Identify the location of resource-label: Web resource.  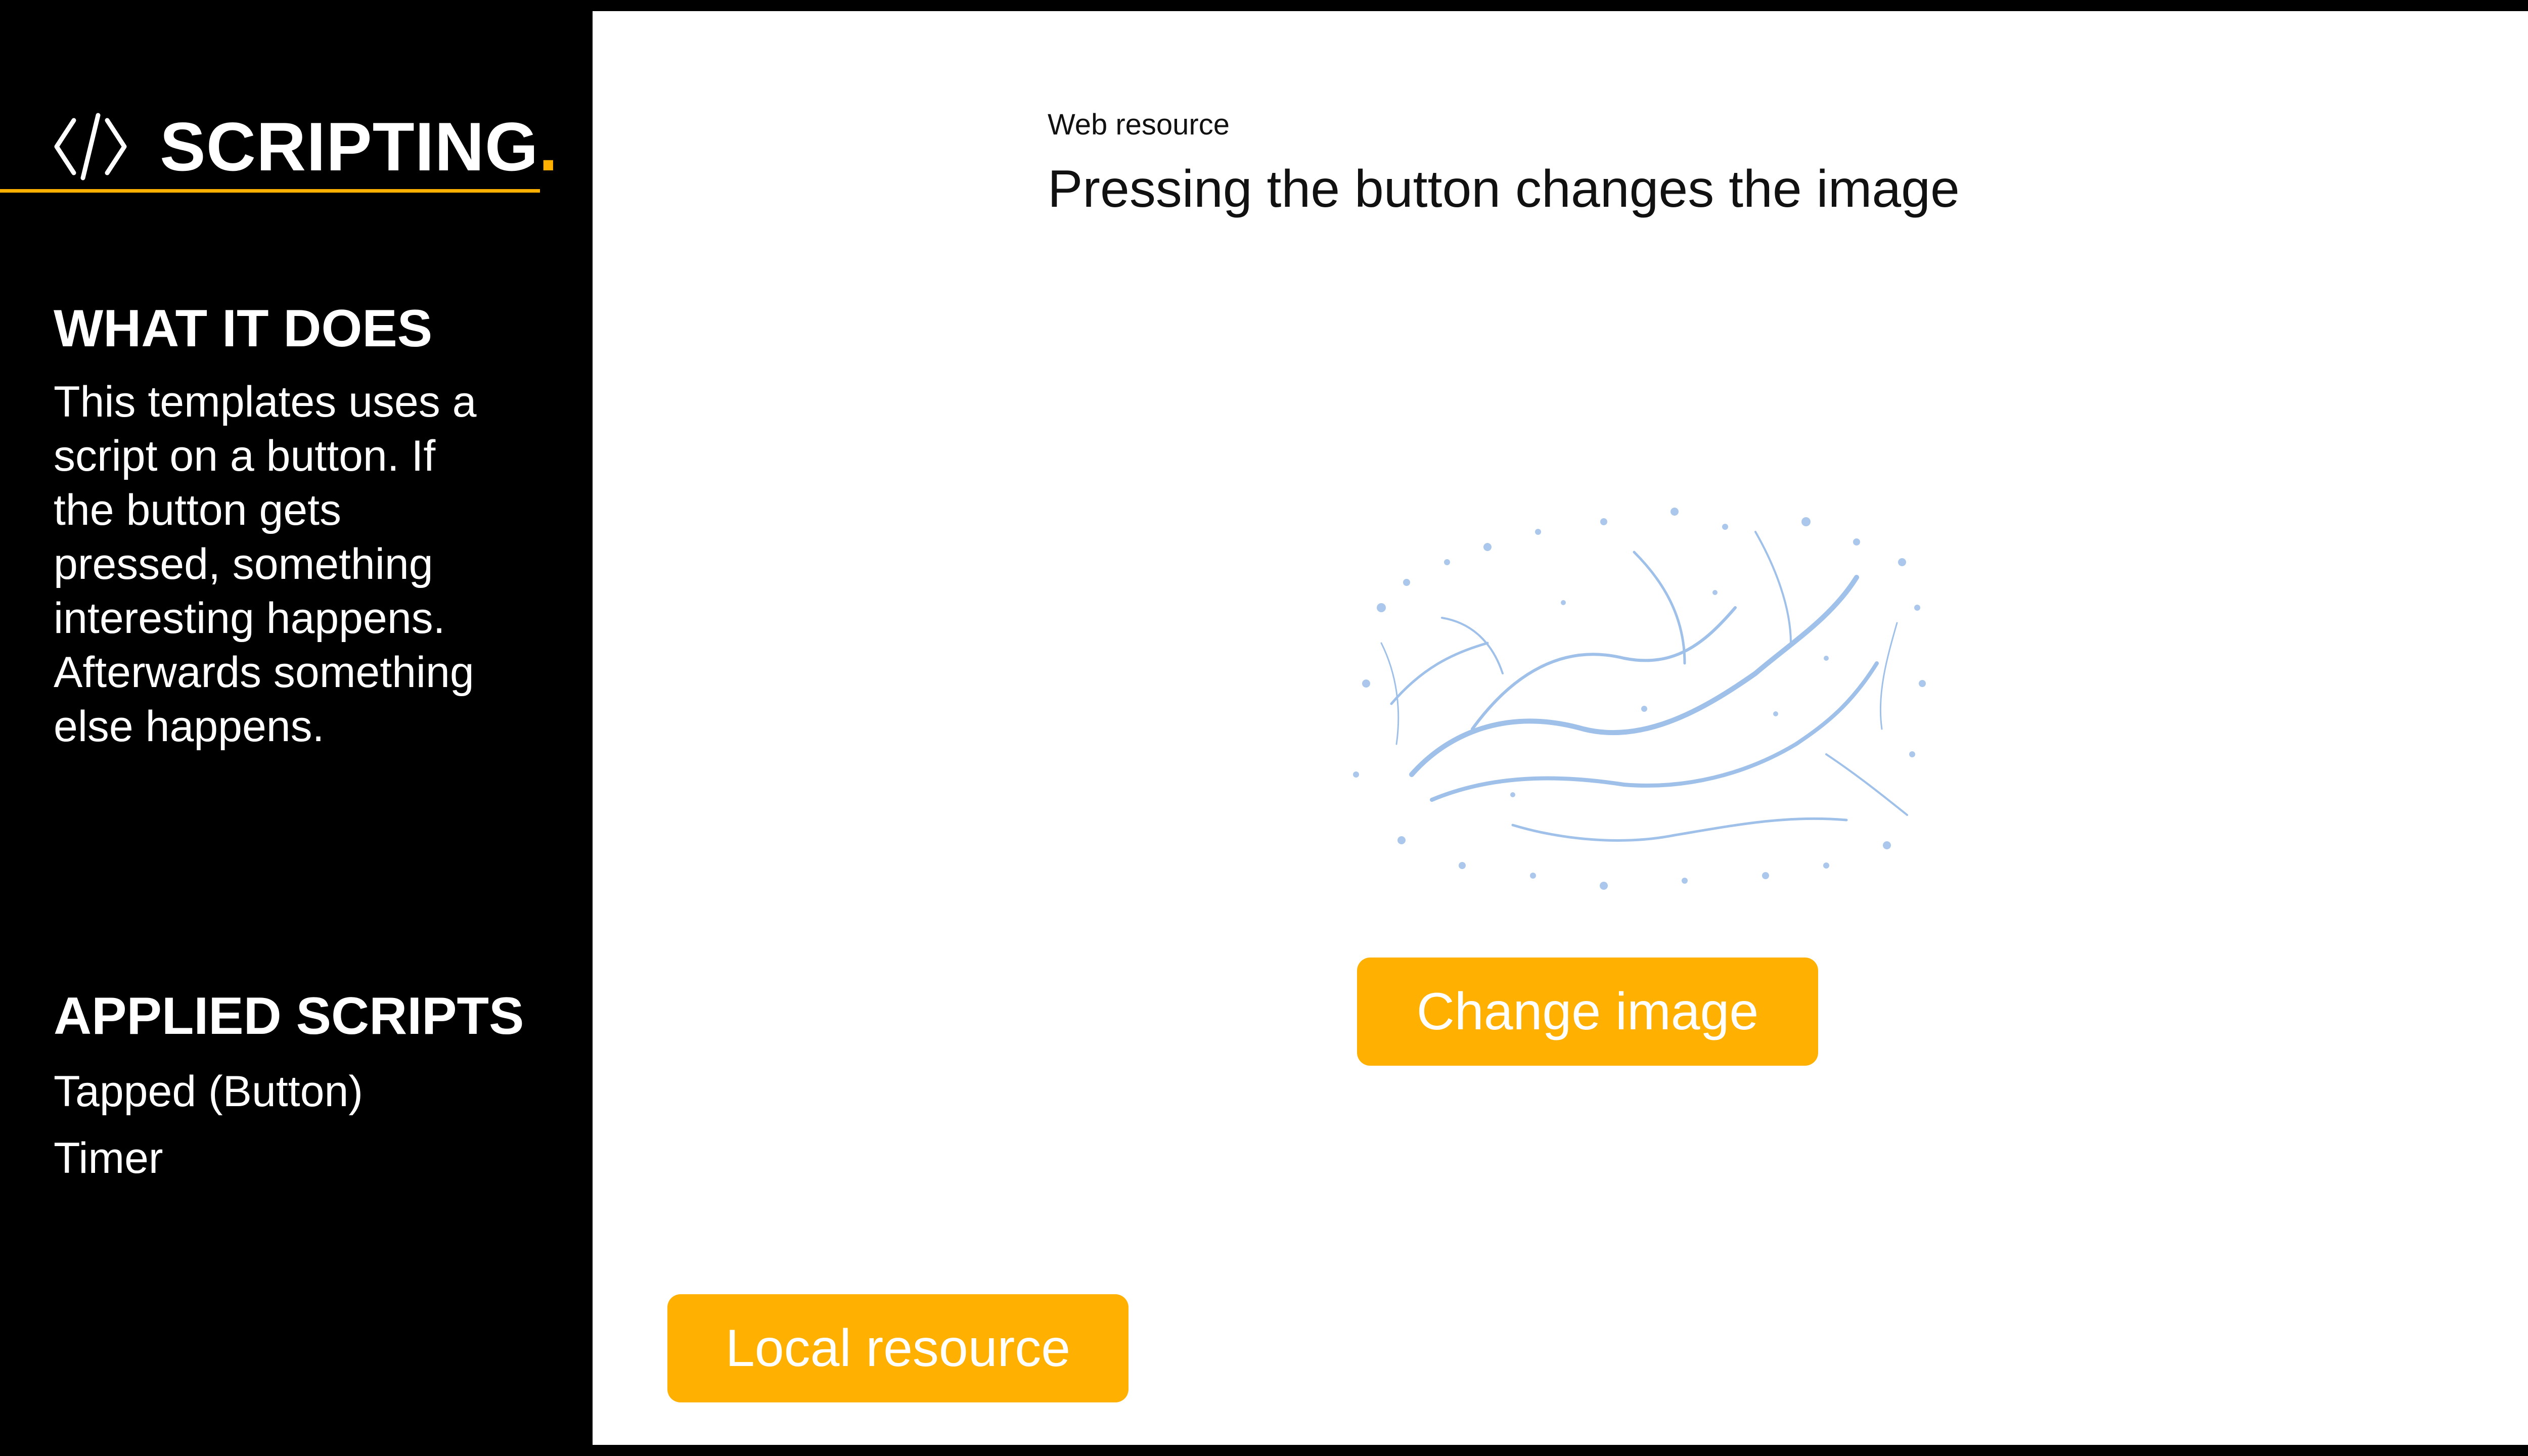
(1139, 124).